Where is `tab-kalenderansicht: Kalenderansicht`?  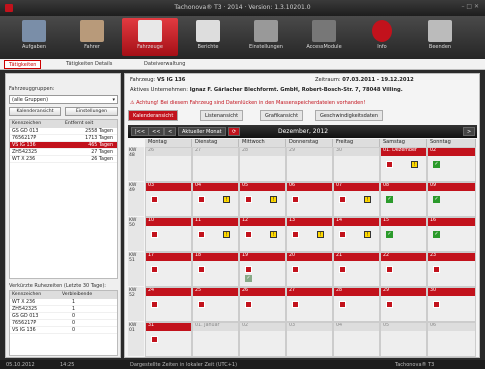
tab-kalenderansicht: Kalenderansicht is located at coordinates (153, 115).